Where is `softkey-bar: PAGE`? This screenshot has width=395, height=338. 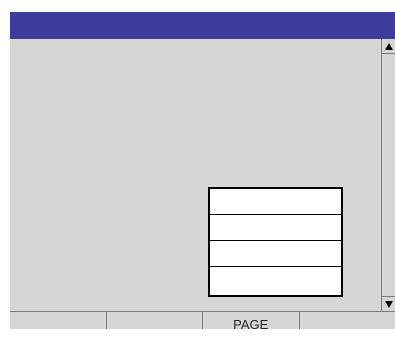 softkey-bar: PAGE is located at coordinates (202, 320).